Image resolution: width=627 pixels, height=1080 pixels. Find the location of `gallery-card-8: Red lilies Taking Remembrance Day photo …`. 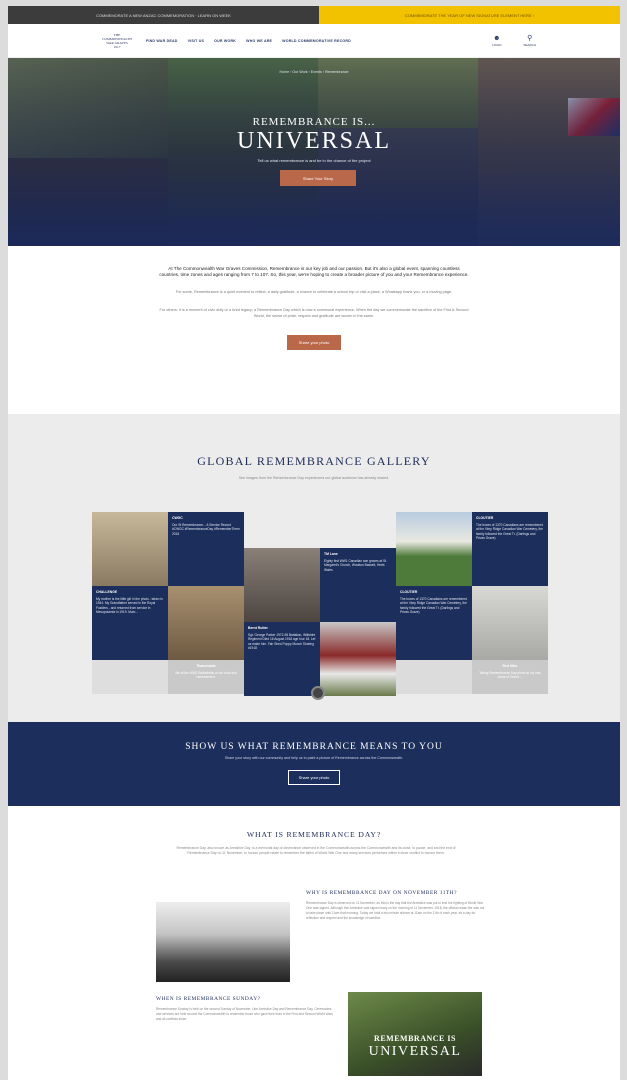

gallery-card-8: Red lilies Taking Remembrance Day photo … is located at coordinates (510, 677).